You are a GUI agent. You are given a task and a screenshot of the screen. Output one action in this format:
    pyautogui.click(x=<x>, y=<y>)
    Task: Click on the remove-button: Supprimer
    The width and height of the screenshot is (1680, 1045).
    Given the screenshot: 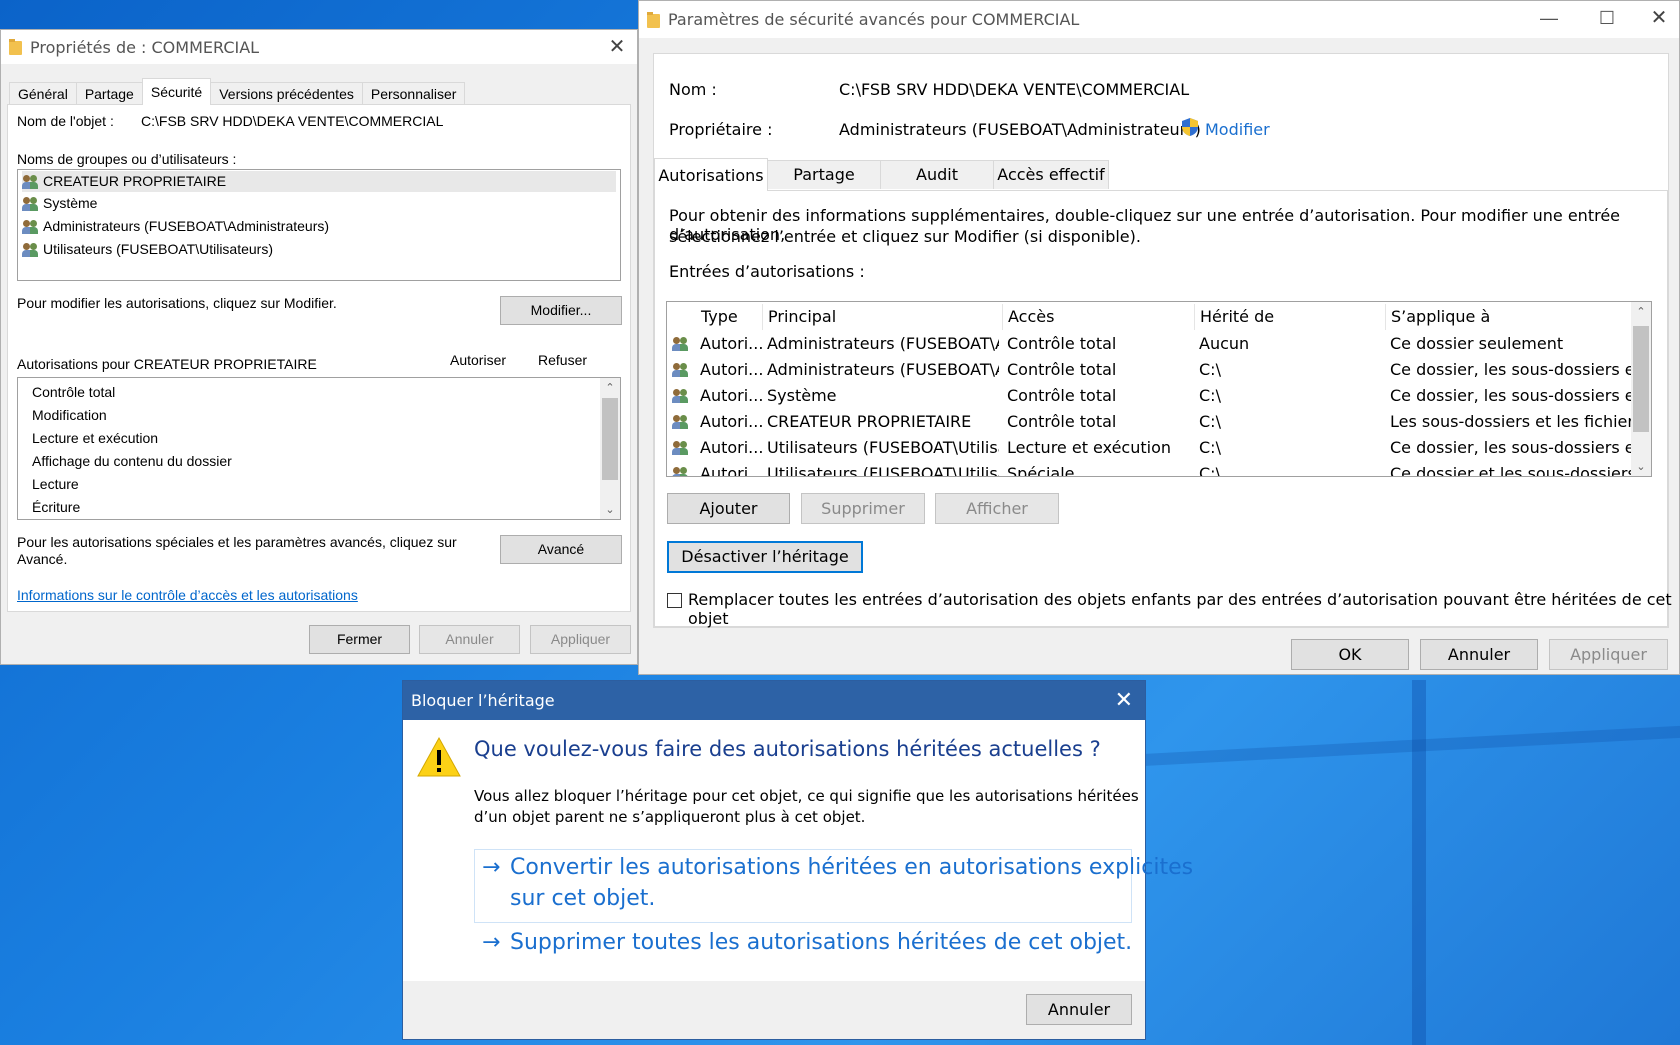 What is the action you would take?
    pyautogui.click(x=863, y=508)
    